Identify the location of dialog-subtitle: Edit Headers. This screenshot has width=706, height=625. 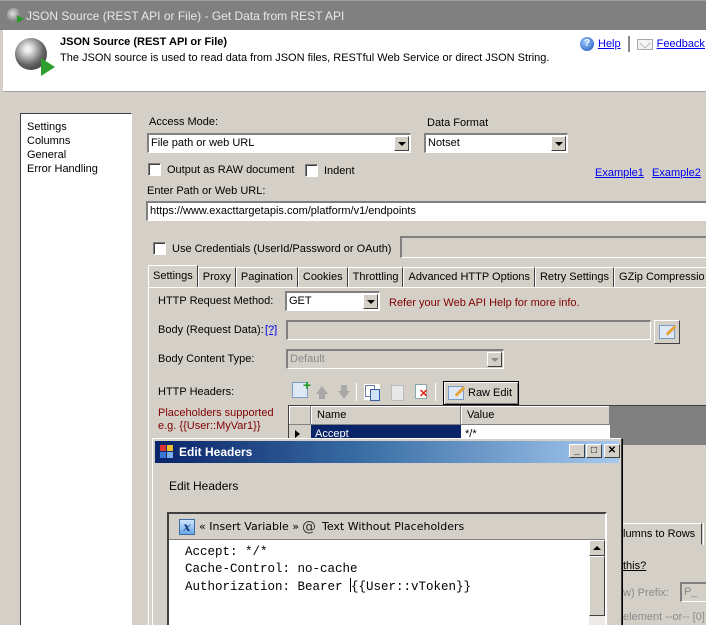
(204, 486).